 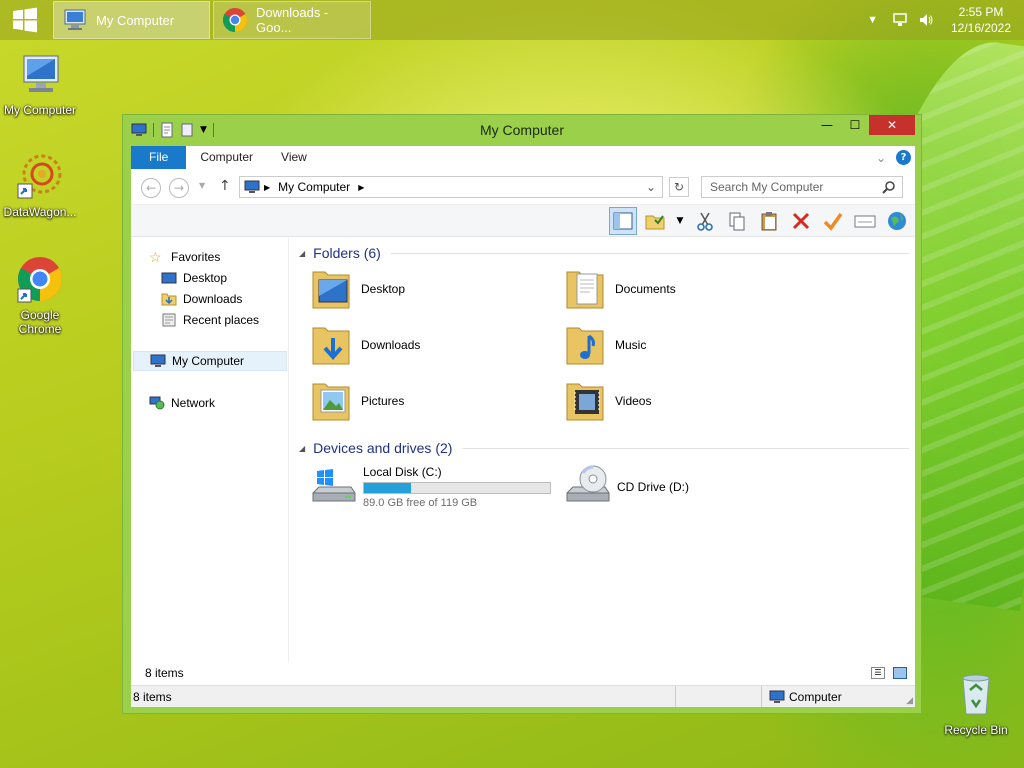 What do you see at coordinates (926, 20) in the screenshot?
I see `volume-icon` at bounding box center [926, 20].